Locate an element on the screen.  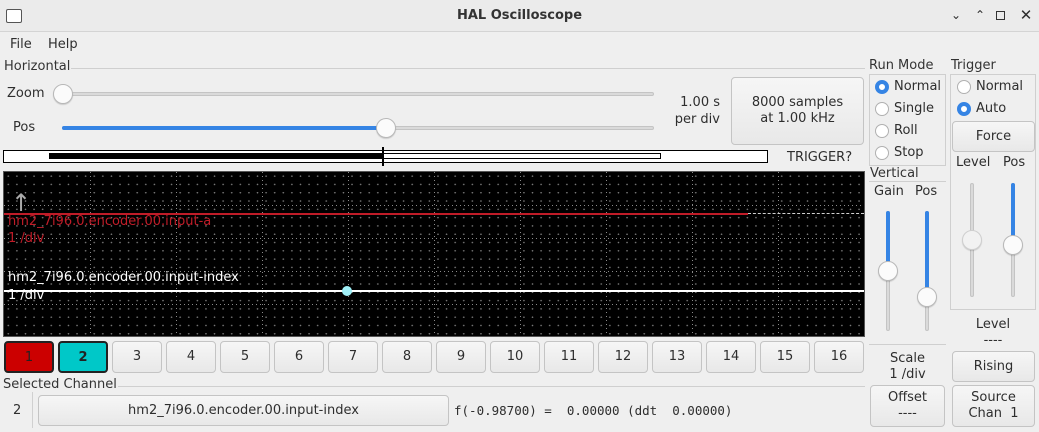
trigger-level-readout-value: ---- is located at coordinates (993, 340).